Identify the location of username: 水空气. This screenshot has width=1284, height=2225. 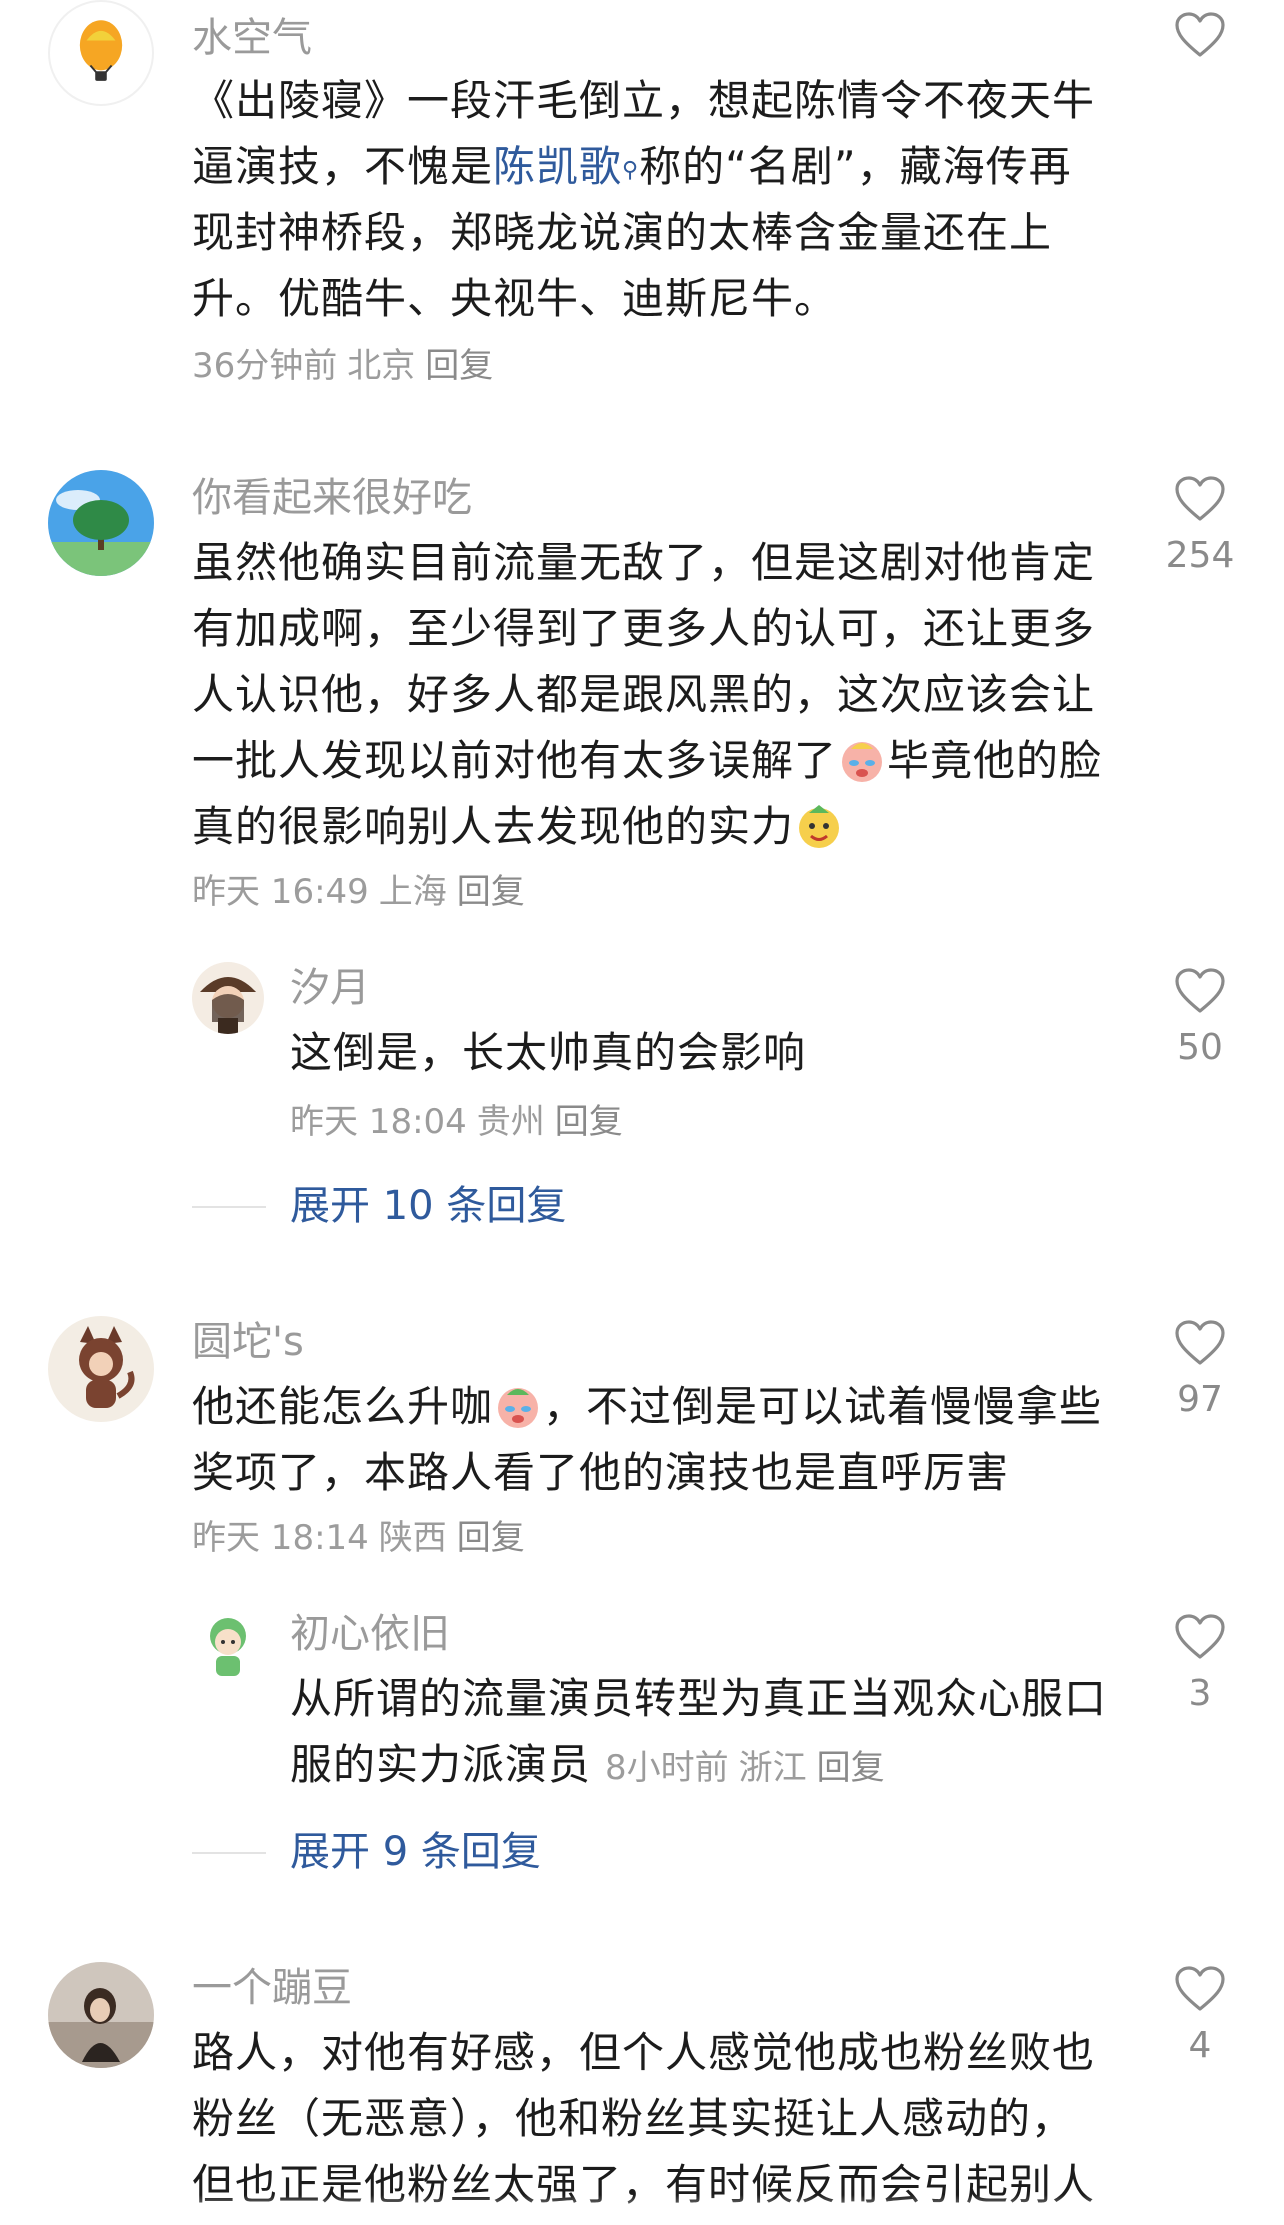
(252, 38).